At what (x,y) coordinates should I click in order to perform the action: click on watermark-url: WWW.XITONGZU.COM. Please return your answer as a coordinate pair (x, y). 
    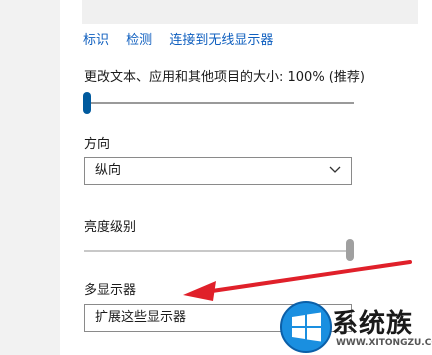
    Looking at the image, I should click on (384, 343).